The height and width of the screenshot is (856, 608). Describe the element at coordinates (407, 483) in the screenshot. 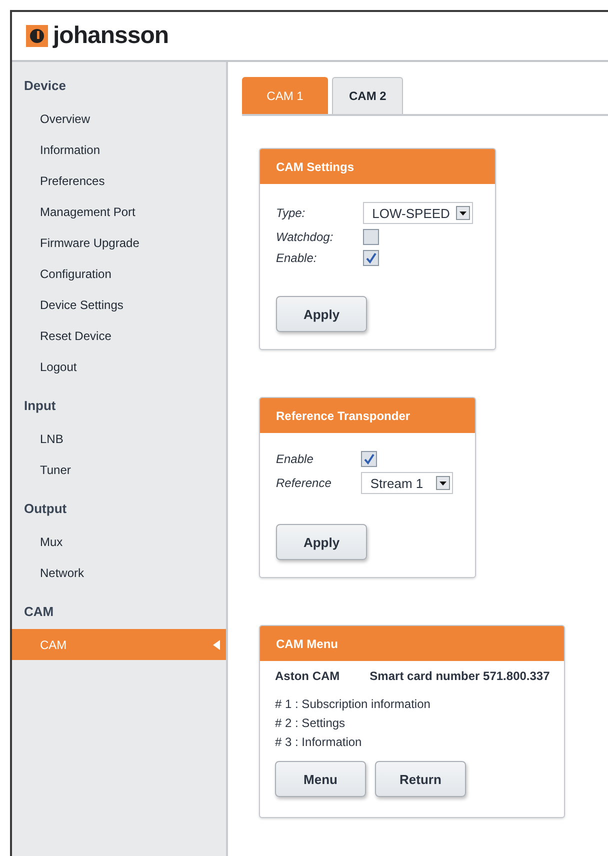

I see `dropdown: Stream 1` at that location.